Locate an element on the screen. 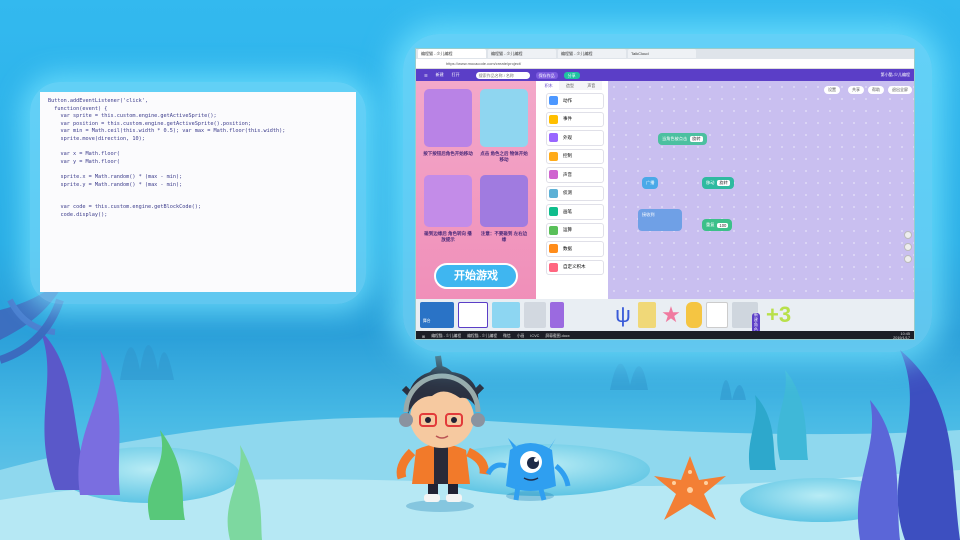 Image resolution: width=960 pixels, height=540 pixels. save-button: 保存作品 is located at coordinates (546, 75).